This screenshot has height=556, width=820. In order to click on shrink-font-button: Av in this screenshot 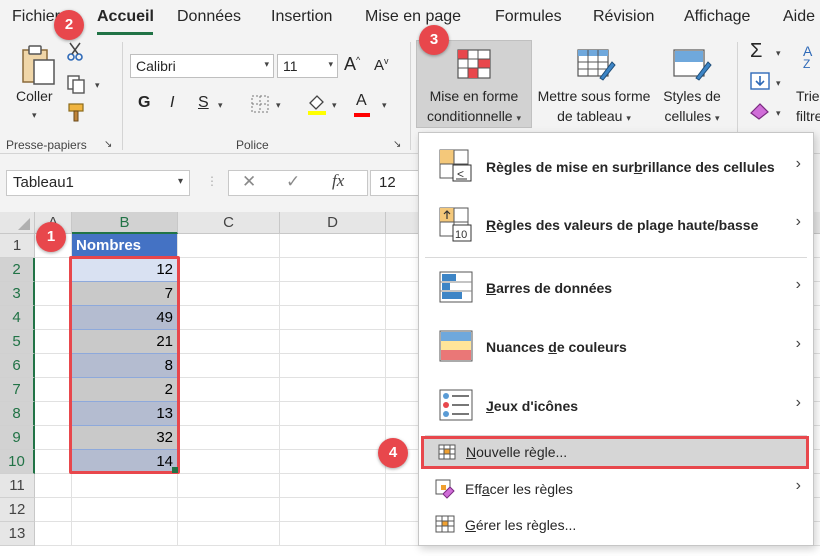, I will do `click(381, 65)`.